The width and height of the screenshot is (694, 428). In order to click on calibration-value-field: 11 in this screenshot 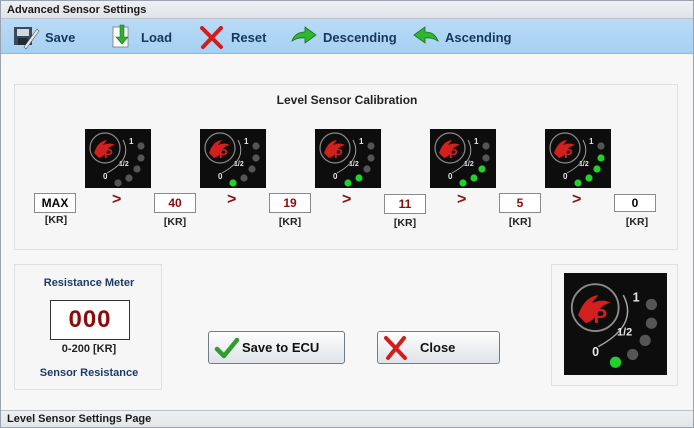, I will do `click(405, 204)`.